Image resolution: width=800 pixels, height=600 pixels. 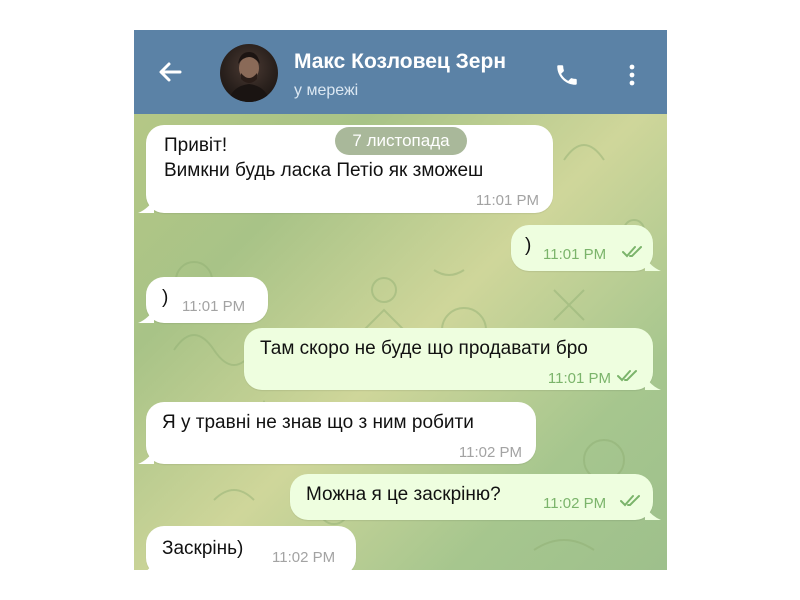 What do you see at coordinates (196, 145) in the screenshot?
I see `message-text: Привіт!` at bounding box center [196, 145].